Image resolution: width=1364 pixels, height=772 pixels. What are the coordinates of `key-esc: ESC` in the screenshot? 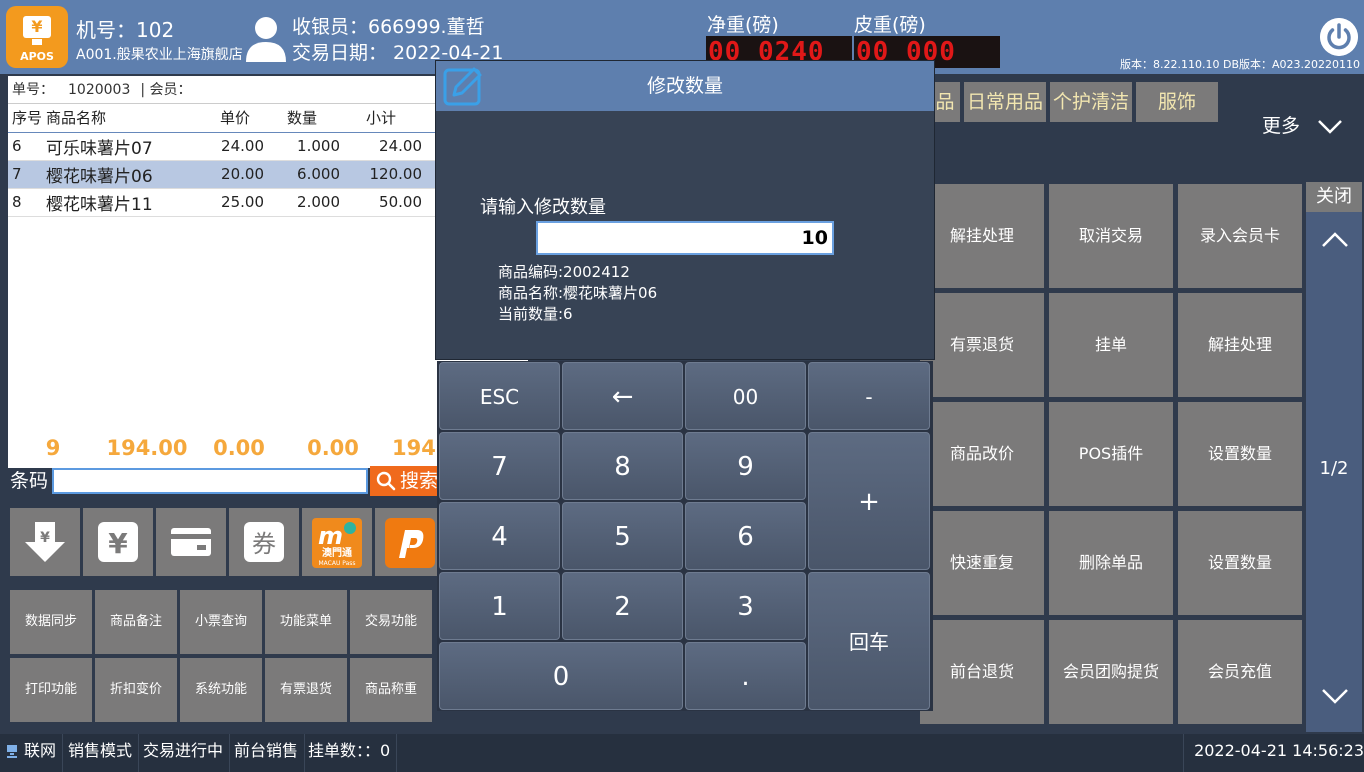 It's located at (499, 396).